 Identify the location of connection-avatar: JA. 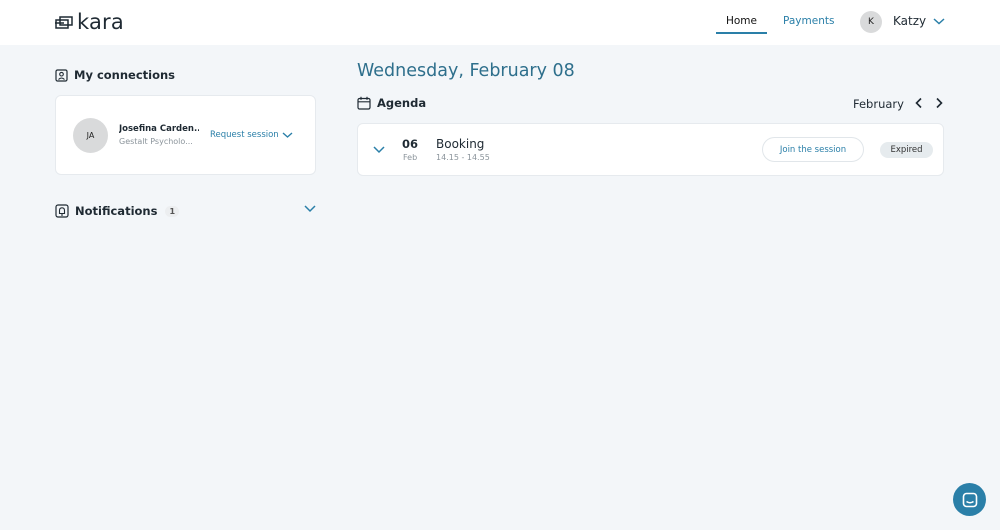
(90, 135).